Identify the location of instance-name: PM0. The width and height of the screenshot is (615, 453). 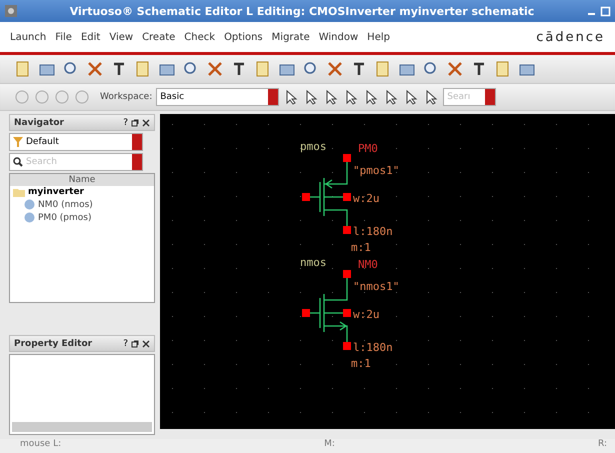
(368, 148).